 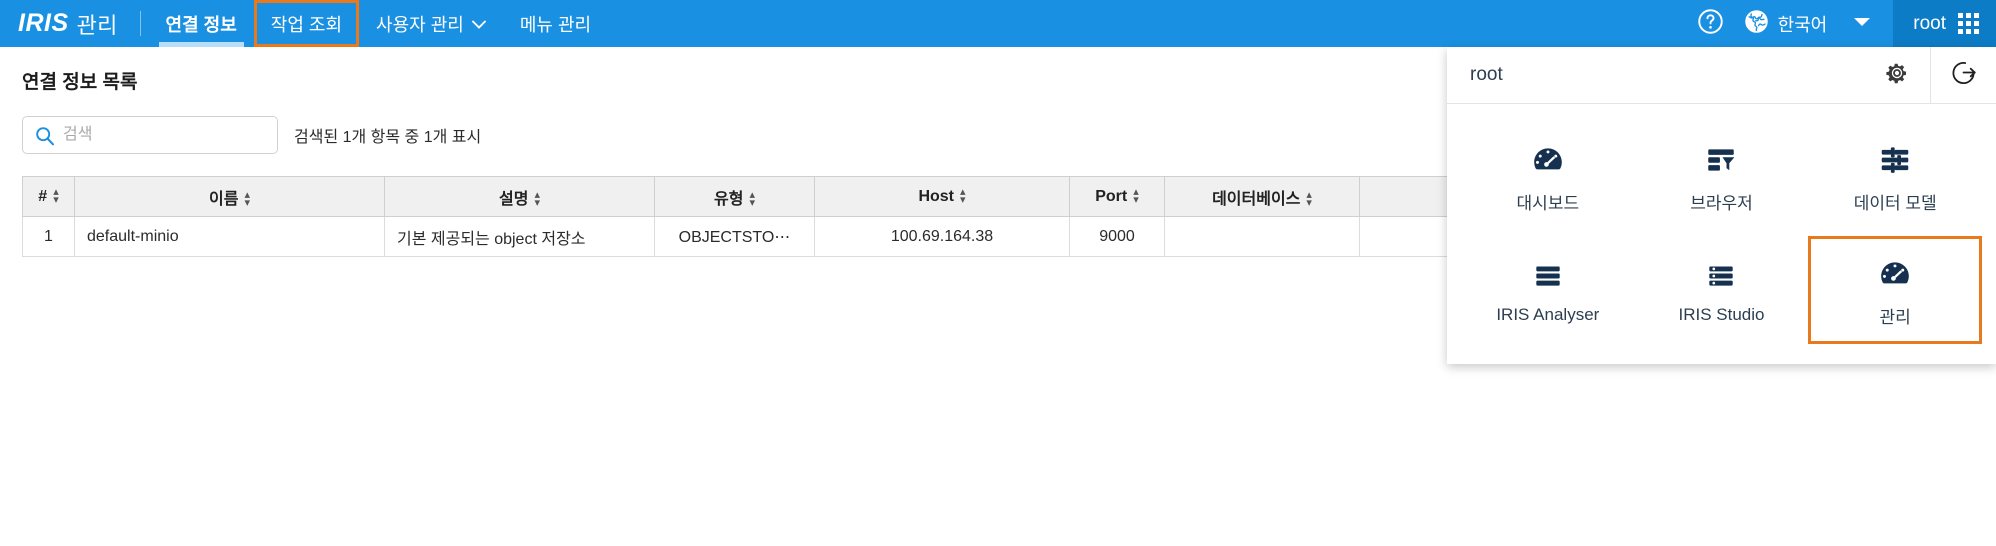 I want to click on brand-logo: IRIS 관리, so click(x=70, y=23).